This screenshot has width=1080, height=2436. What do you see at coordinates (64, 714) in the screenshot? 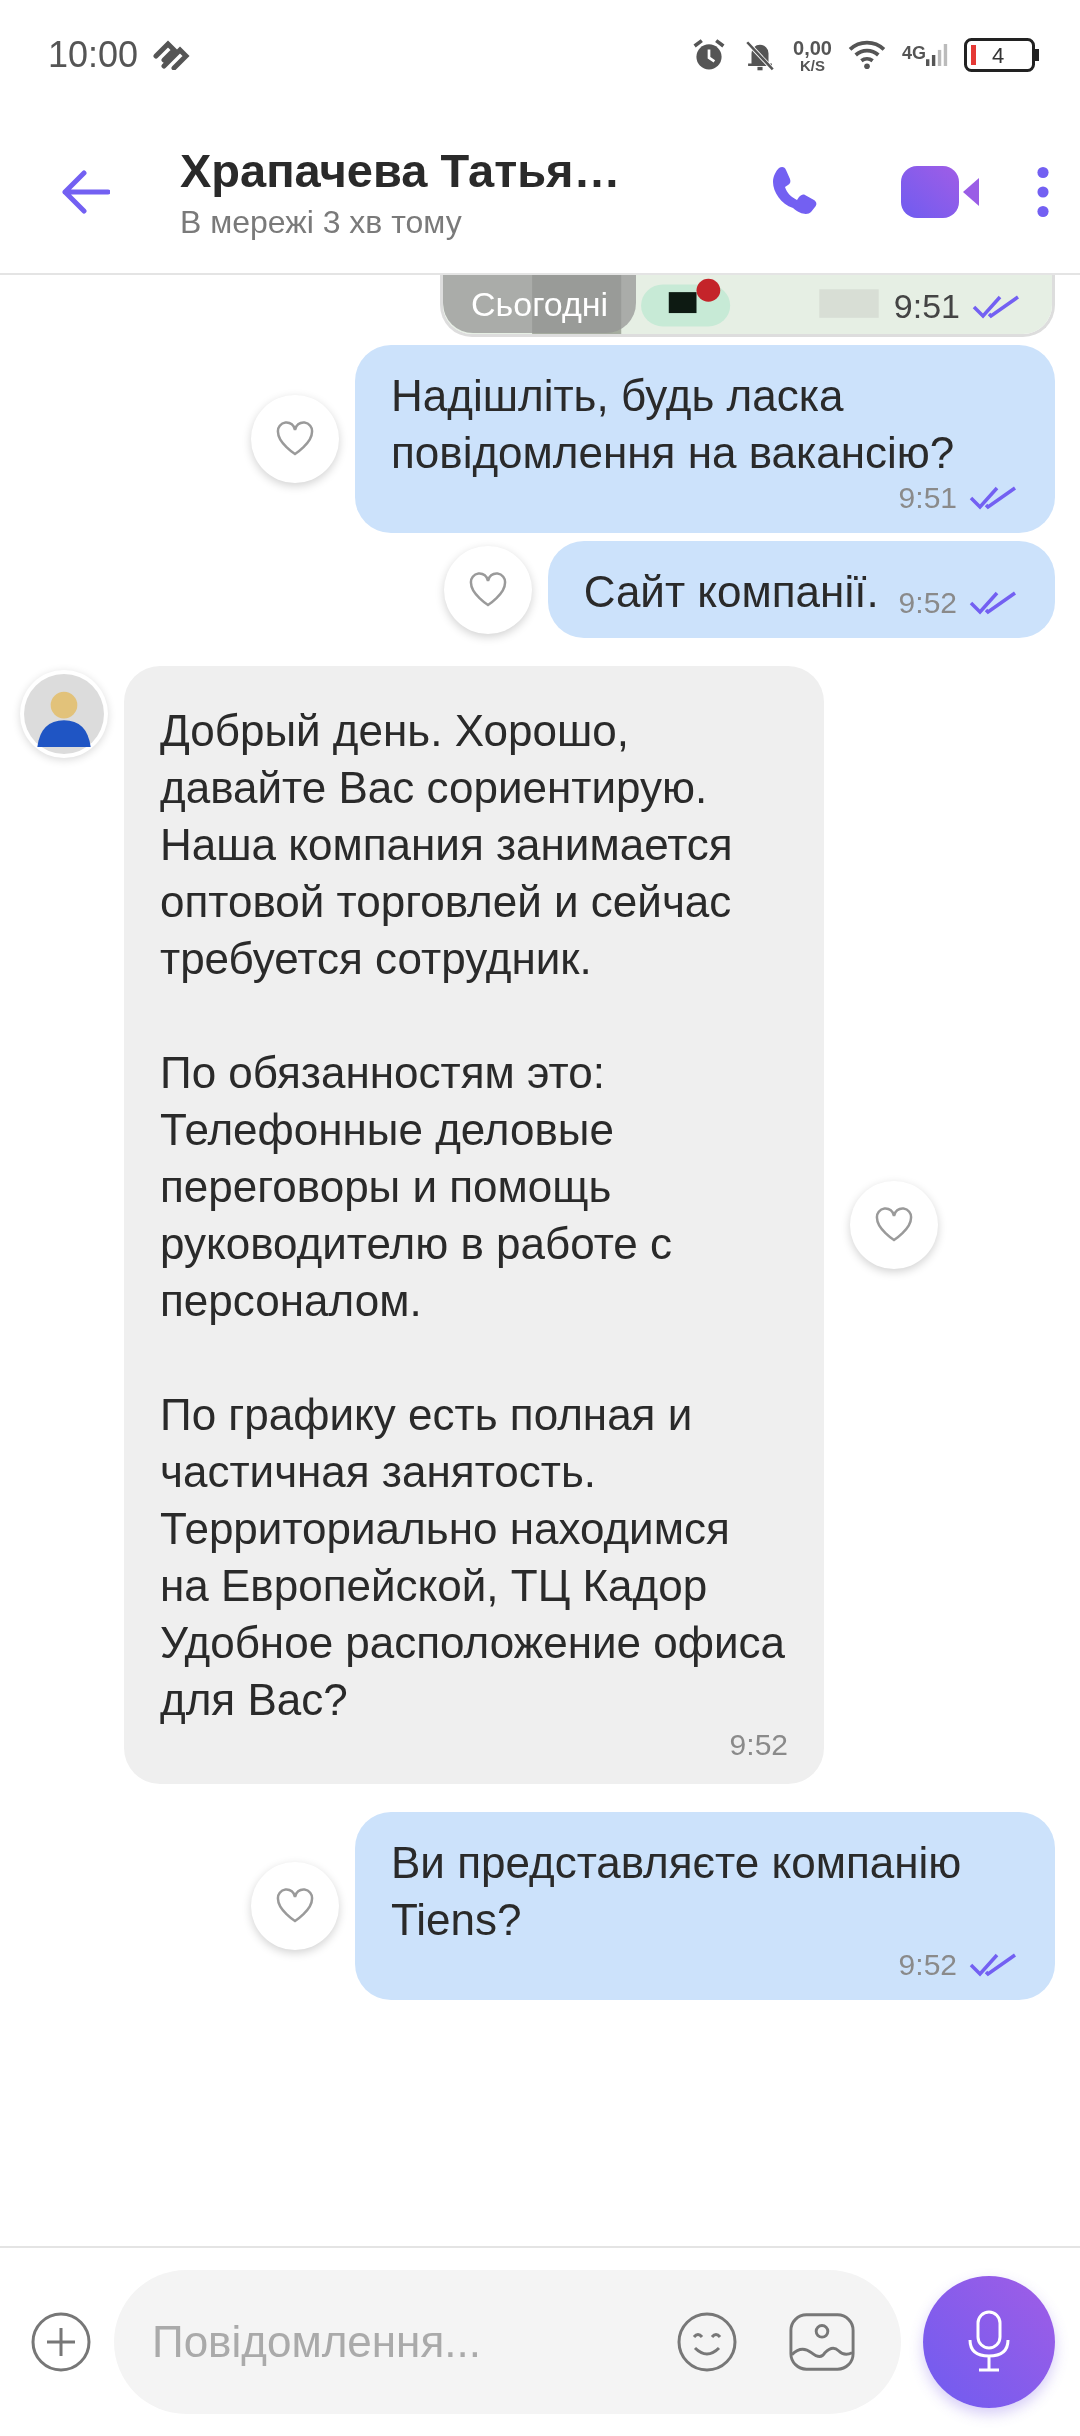
I see `avatar` at bounding box center [64, 714].